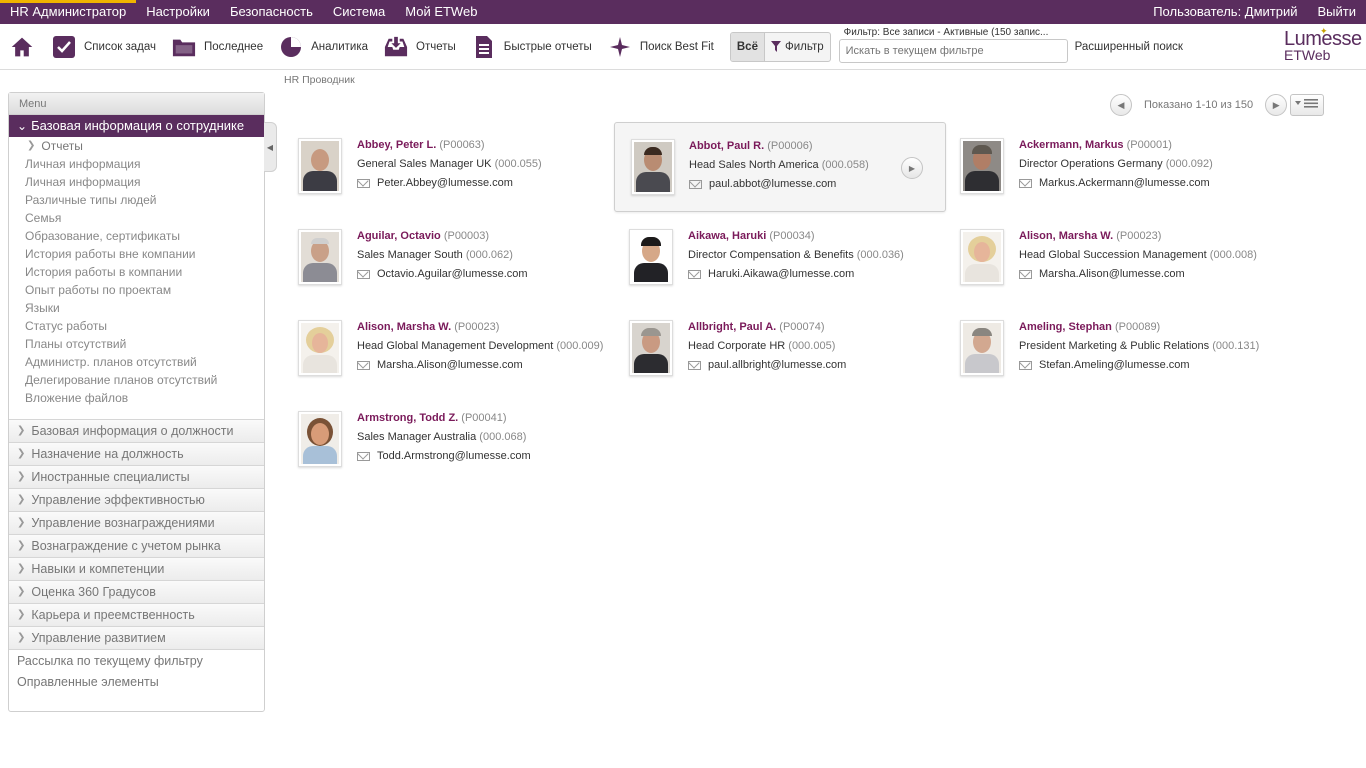  What do you see at coordinates (136, 568) in the screenshot?
I see `sidebar-section: ❯ Навыки и компетенции` at bounding box center [136, 568].